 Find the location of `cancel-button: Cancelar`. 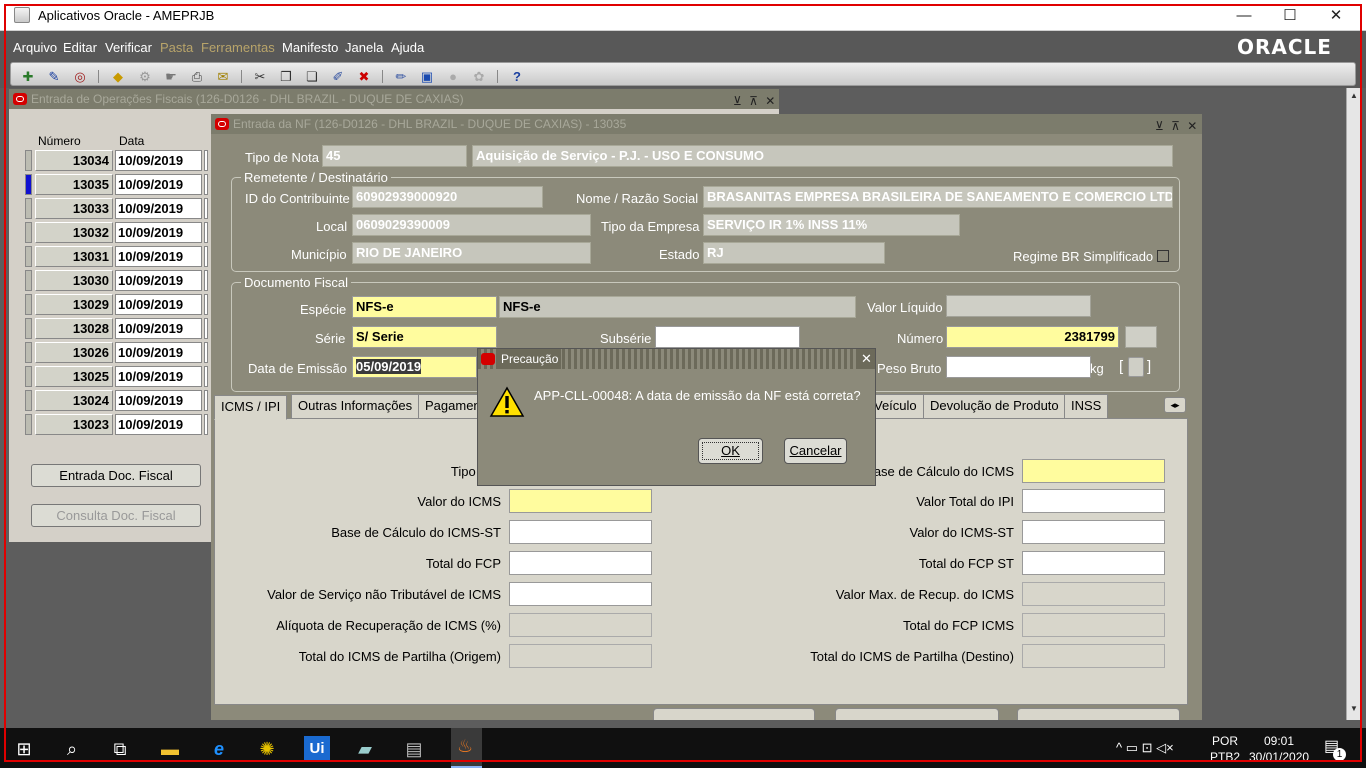

cancel-button: Cancelar is located at coordinates (815, 451).